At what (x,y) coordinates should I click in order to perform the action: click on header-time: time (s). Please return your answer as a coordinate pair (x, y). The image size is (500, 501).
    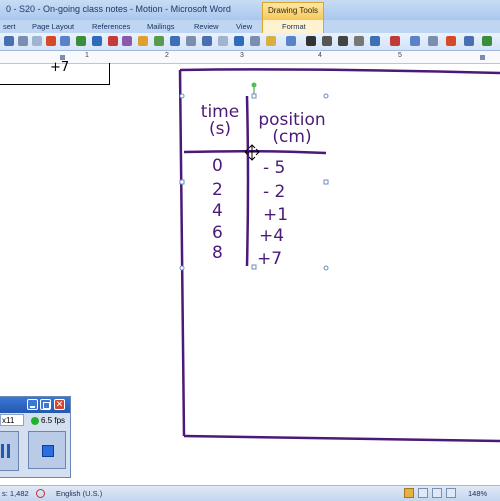
    Looking at the image, I should click on (220, 121).